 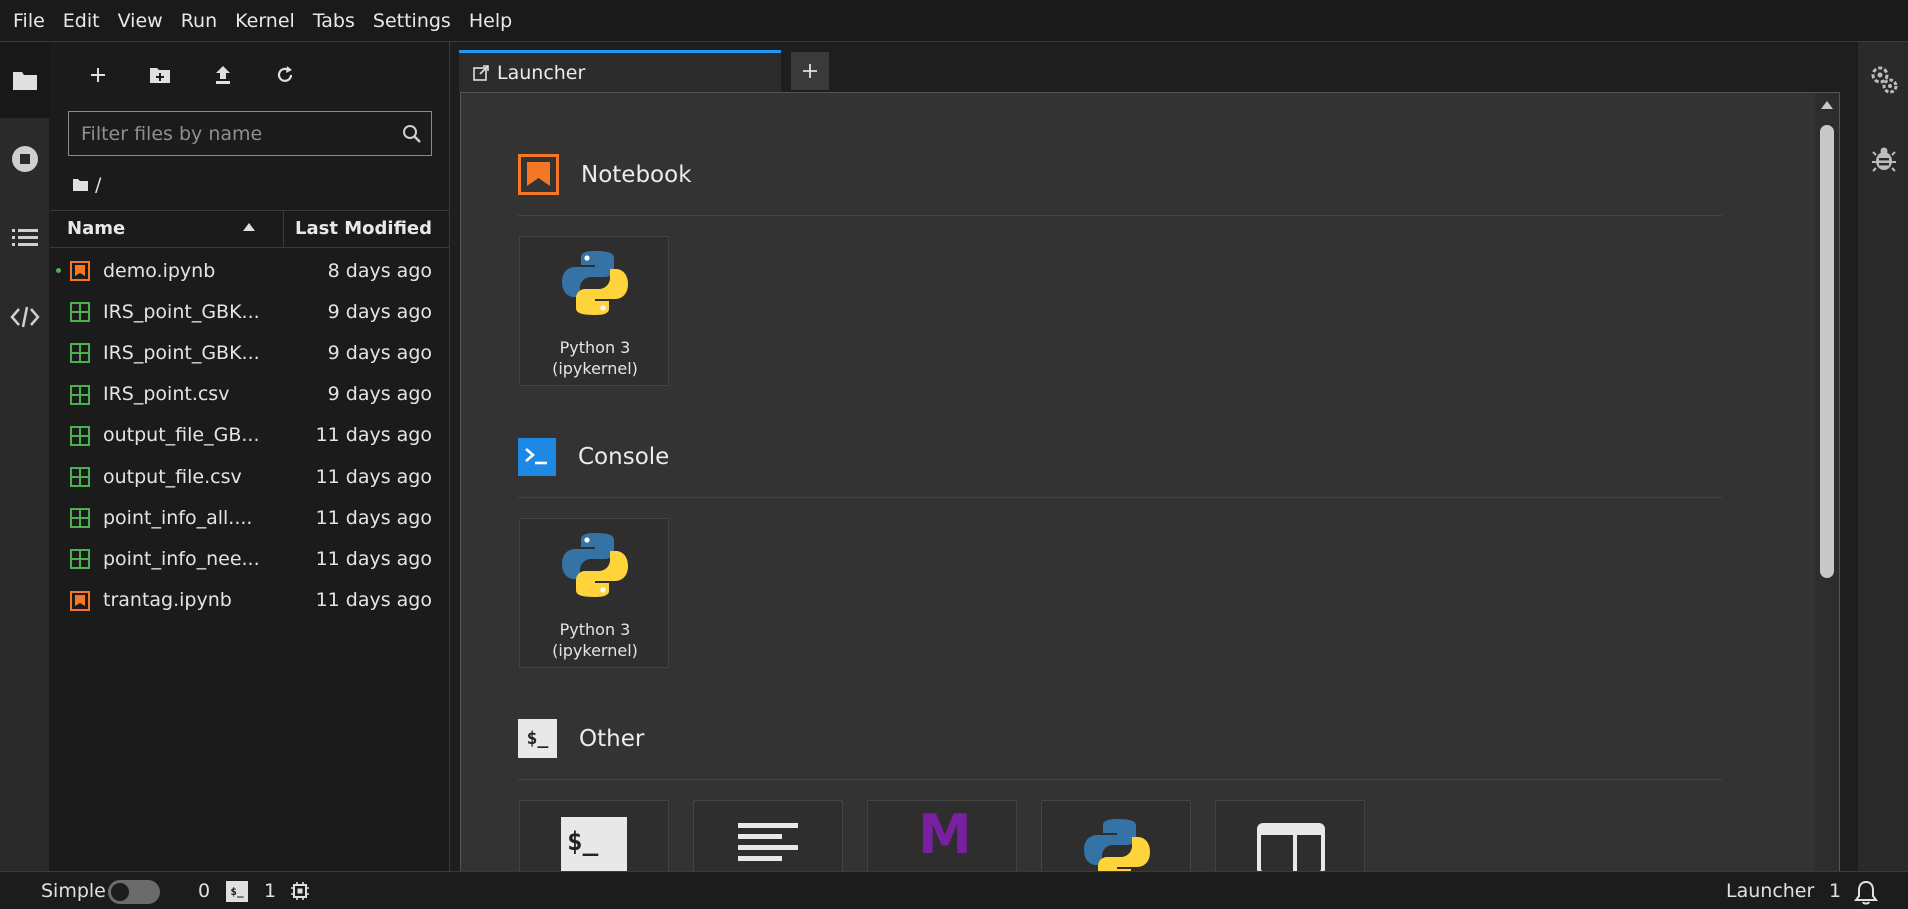 I want to click on file-row: demo.ipynb 8 days ago, so click(x=250, y=270).